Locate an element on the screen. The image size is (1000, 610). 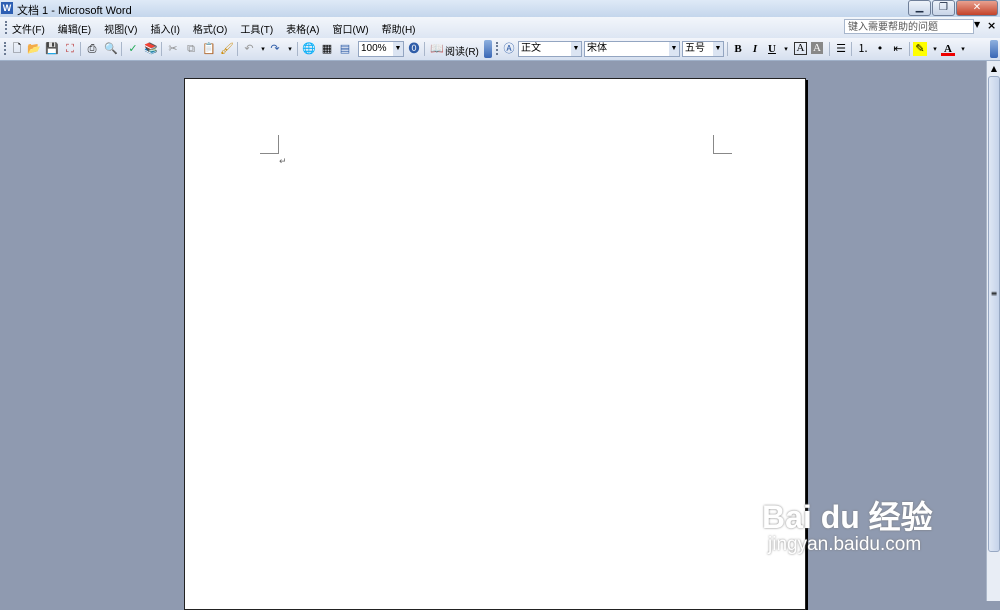
underline-button: U is located at coordinates (772, 49).